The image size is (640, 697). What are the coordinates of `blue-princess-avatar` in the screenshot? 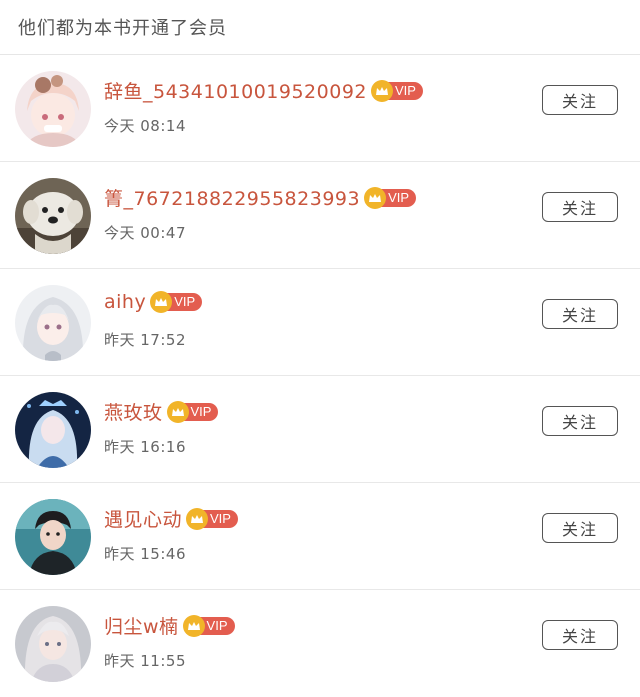 It's located at (53, 430).